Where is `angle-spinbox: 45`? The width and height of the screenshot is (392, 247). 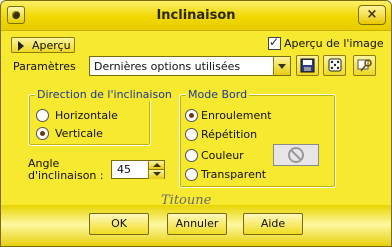
angle-spinbox: 45 is located at coordinates (138, 169).